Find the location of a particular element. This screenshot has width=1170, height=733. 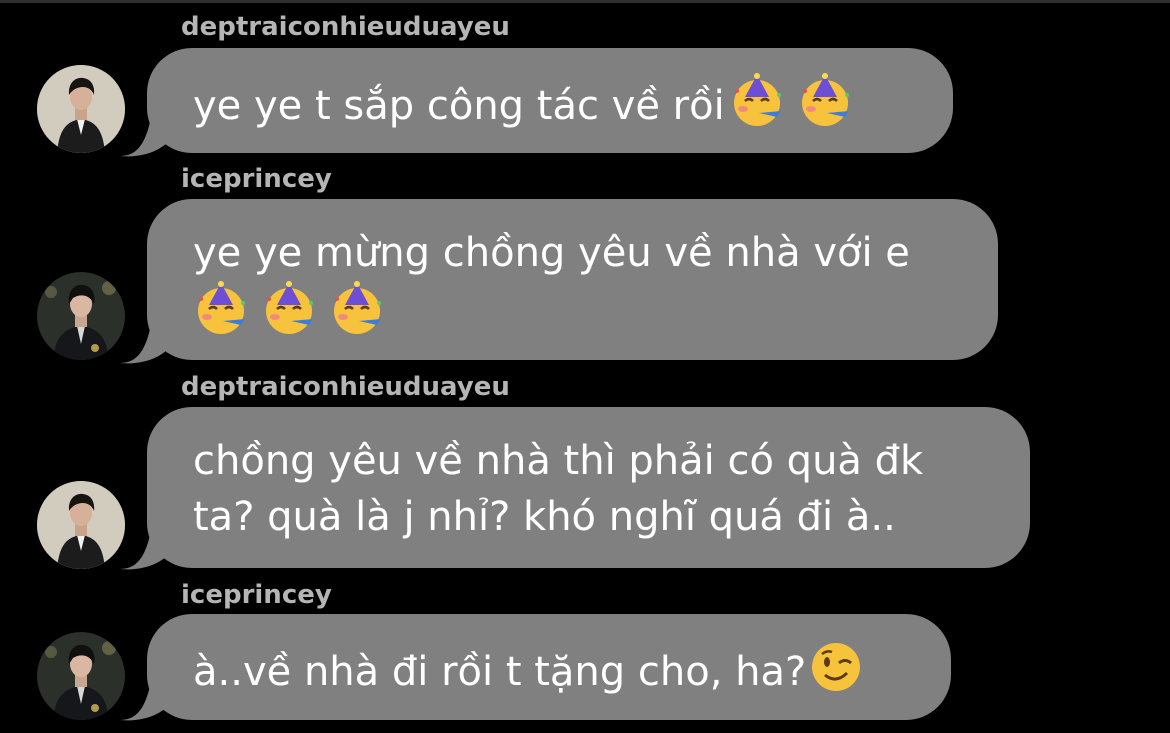

top-divider is located at coordinates (585, 1).